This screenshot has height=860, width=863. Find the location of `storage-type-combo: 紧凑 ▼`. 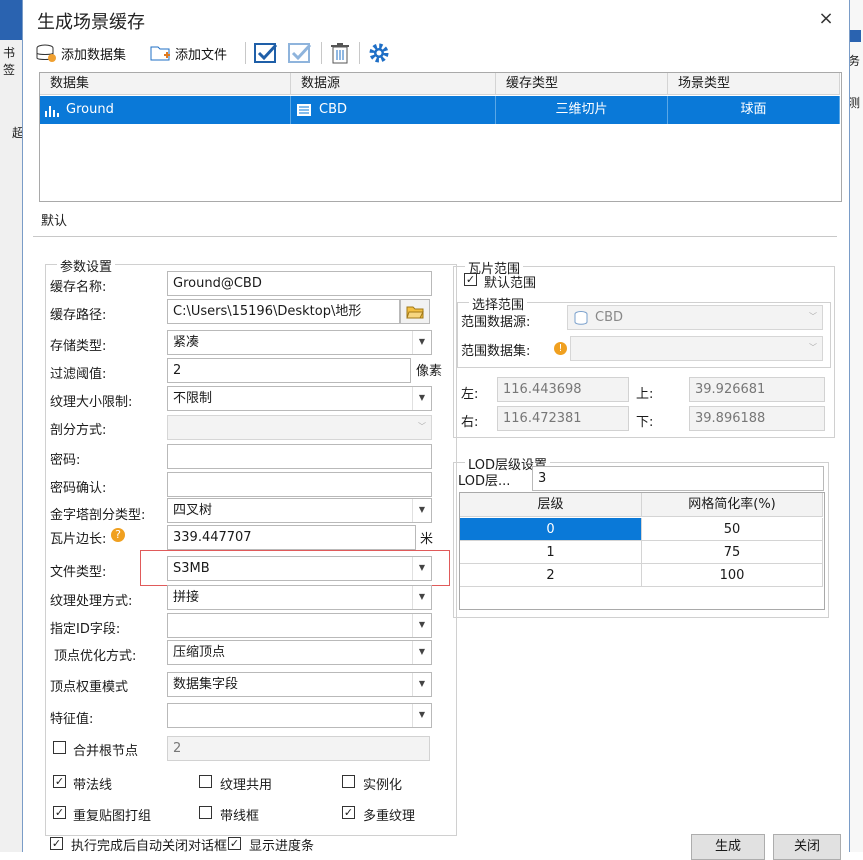

storage-type-combo: 紧凑 ▼ is located at coordinates (299, 342).